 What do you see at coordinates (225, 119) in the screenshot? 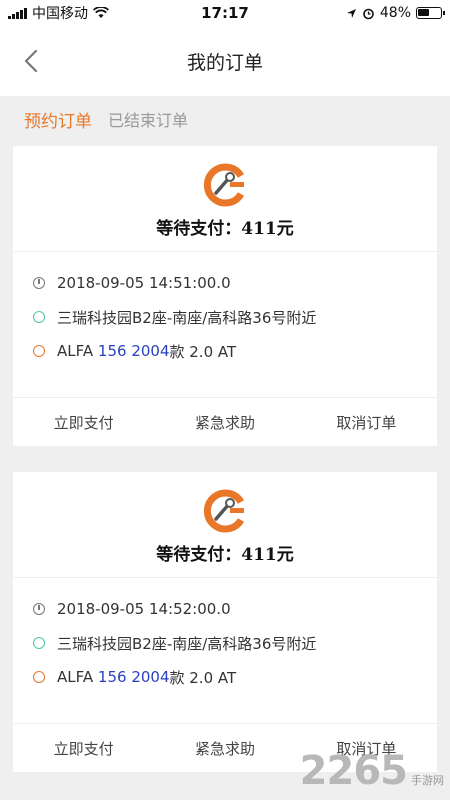
I see `order-tabs: 预约订单 已结束订单` at bounding box center [225, 119].